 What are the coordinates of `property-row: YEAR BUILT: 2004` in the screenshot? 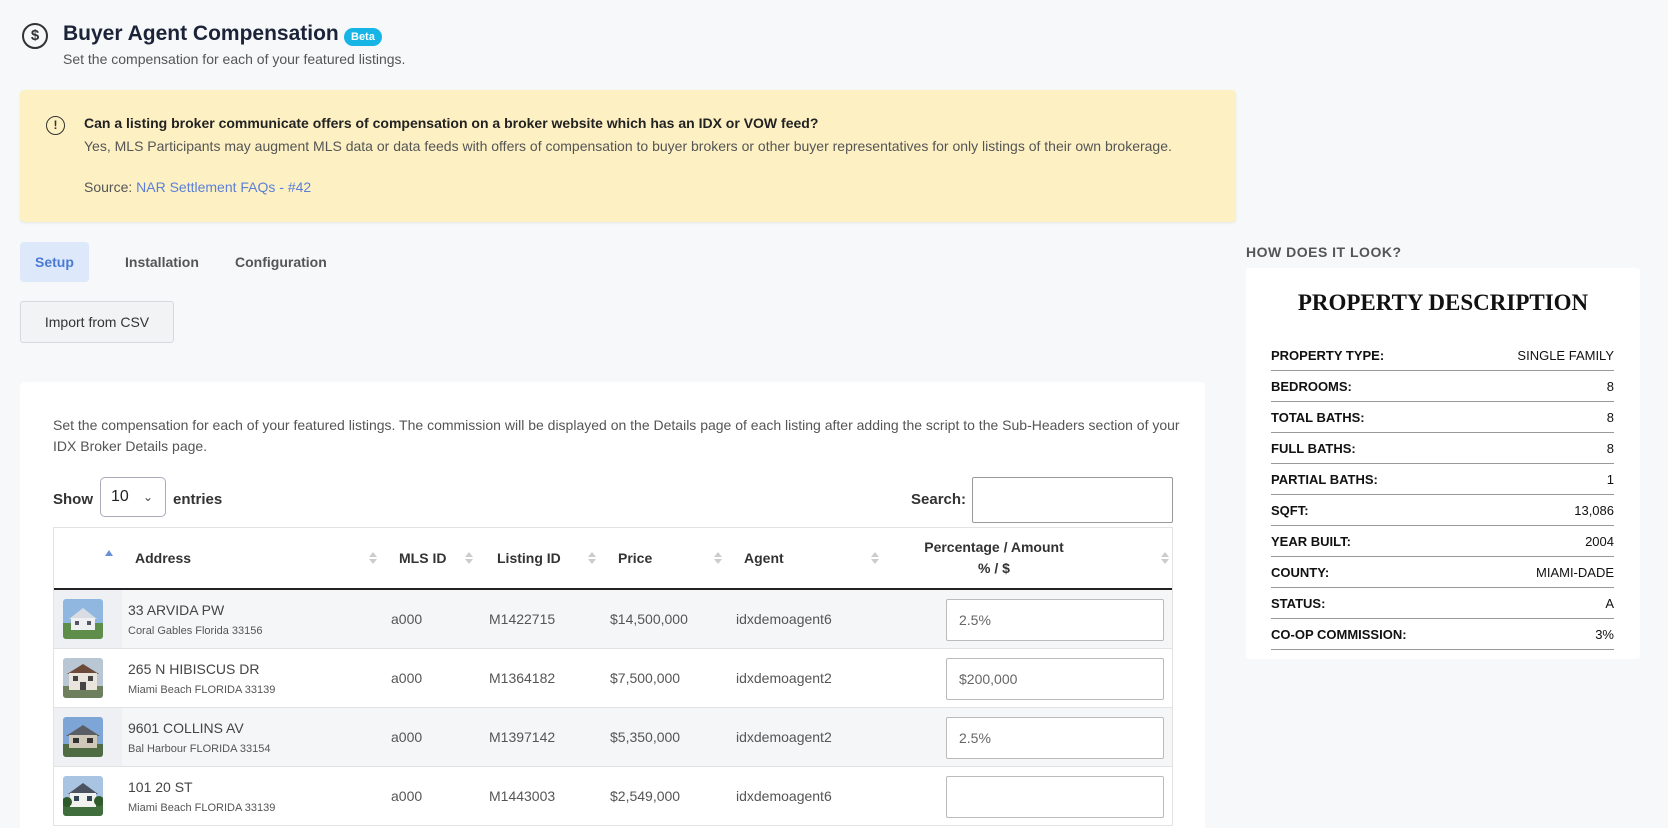 It's located at (1442, 541).